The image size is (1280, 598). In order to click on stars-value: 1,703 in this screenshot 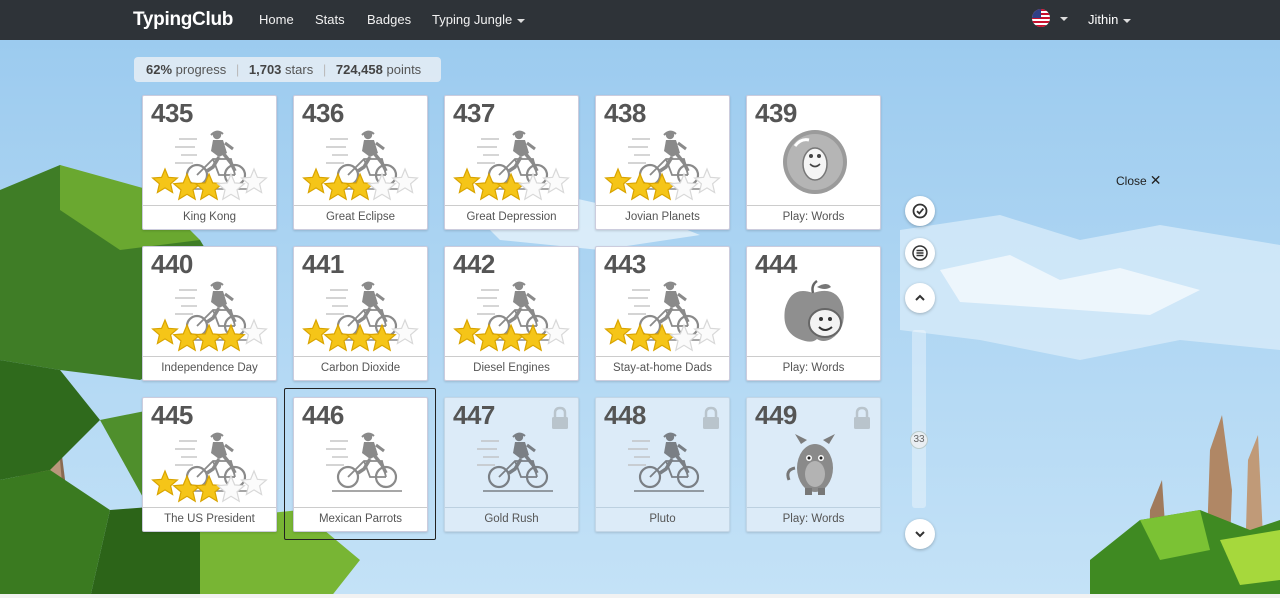, I will do `click(265, 69)`.